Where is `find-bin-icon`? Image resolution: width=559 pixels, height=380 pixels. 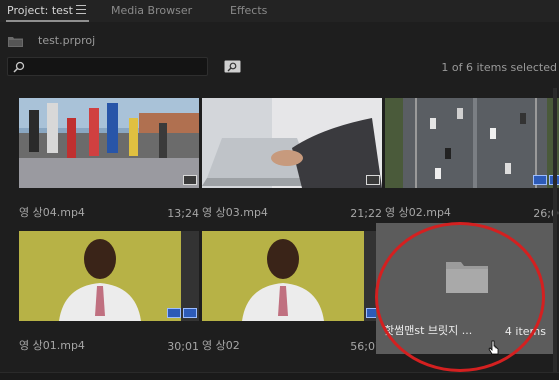
find-bin-icon is located at coordinates (232, 66).